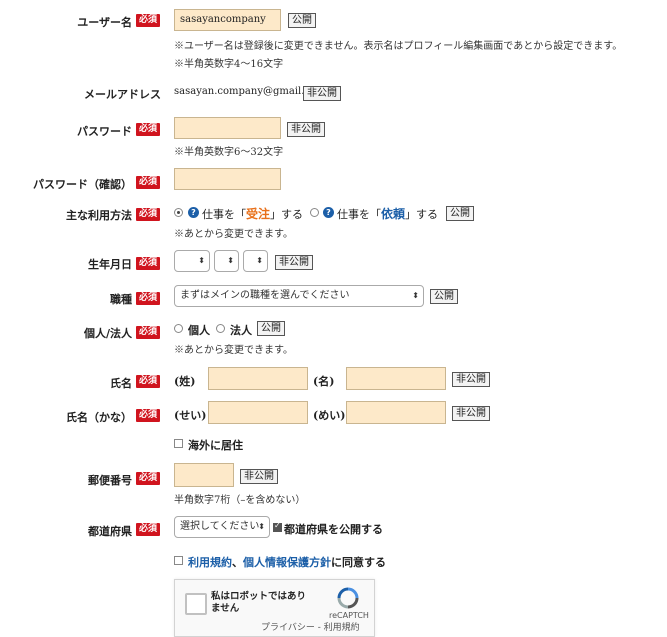 This screenshot has height=637, width=667. Describe the element at coordinates (258, 378) in the screenshot. I see `last-name-input` at that location.